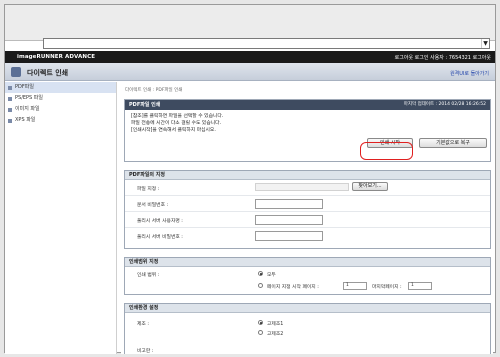 Image resolution: width=500 pixels, height=357 pixels. I want to click on section-title: 인쇄환경 설정, so click(307, 308).